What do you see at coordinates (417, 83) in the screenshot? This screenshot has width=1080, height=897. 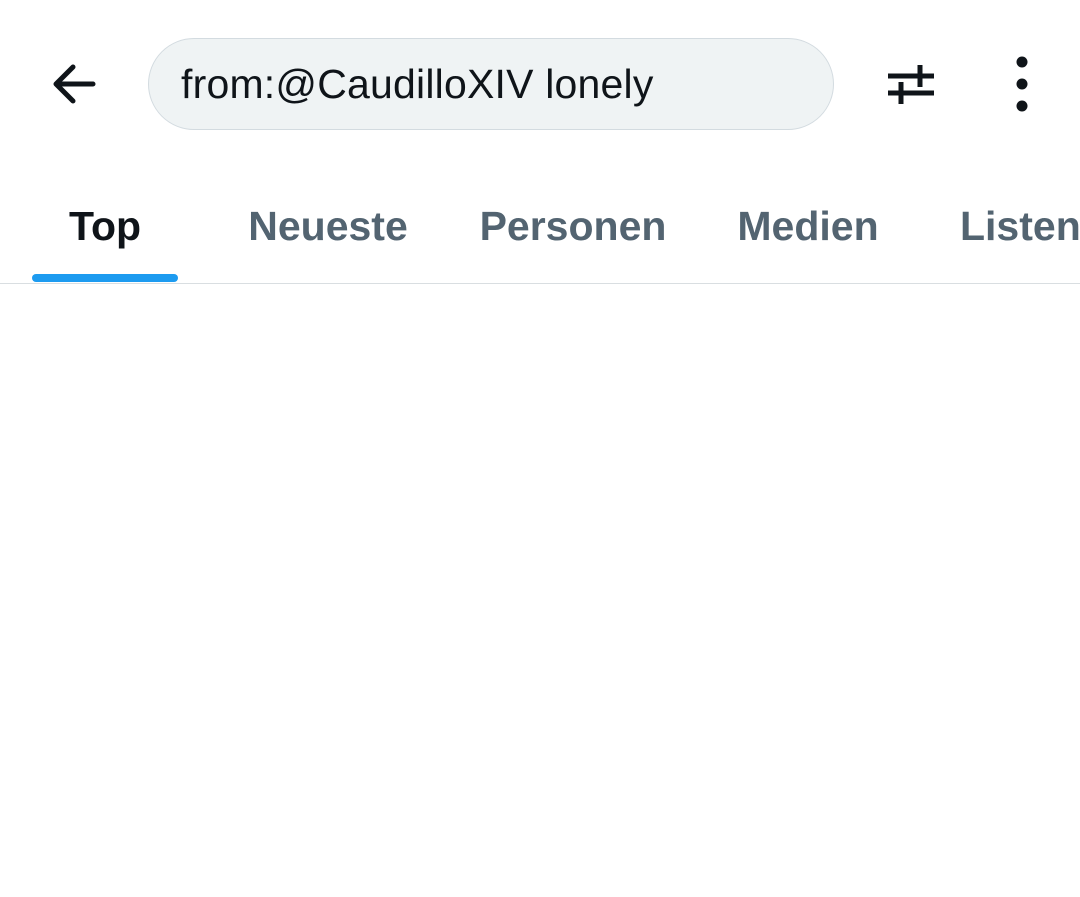 I see `search-query-text: from:@CaudilloXIV lonely` at bounding box center [417, 83].